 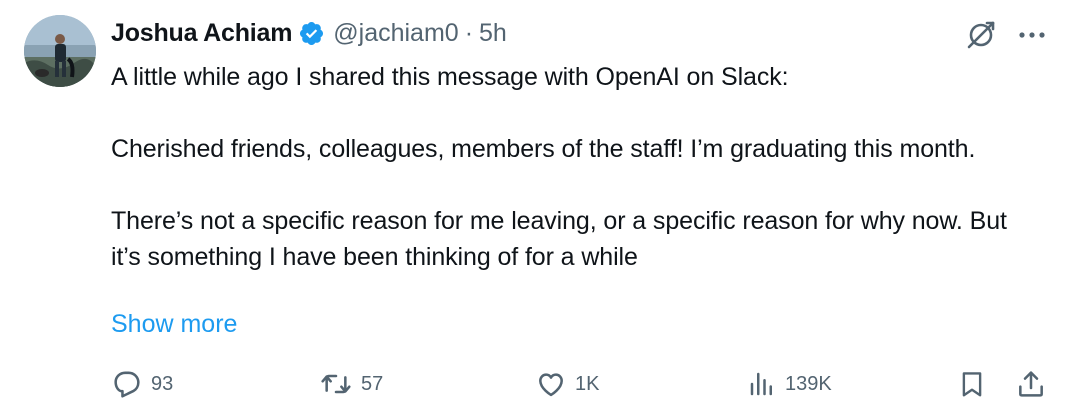 I want to click on avatar-photo, so click(x=60, y=51).